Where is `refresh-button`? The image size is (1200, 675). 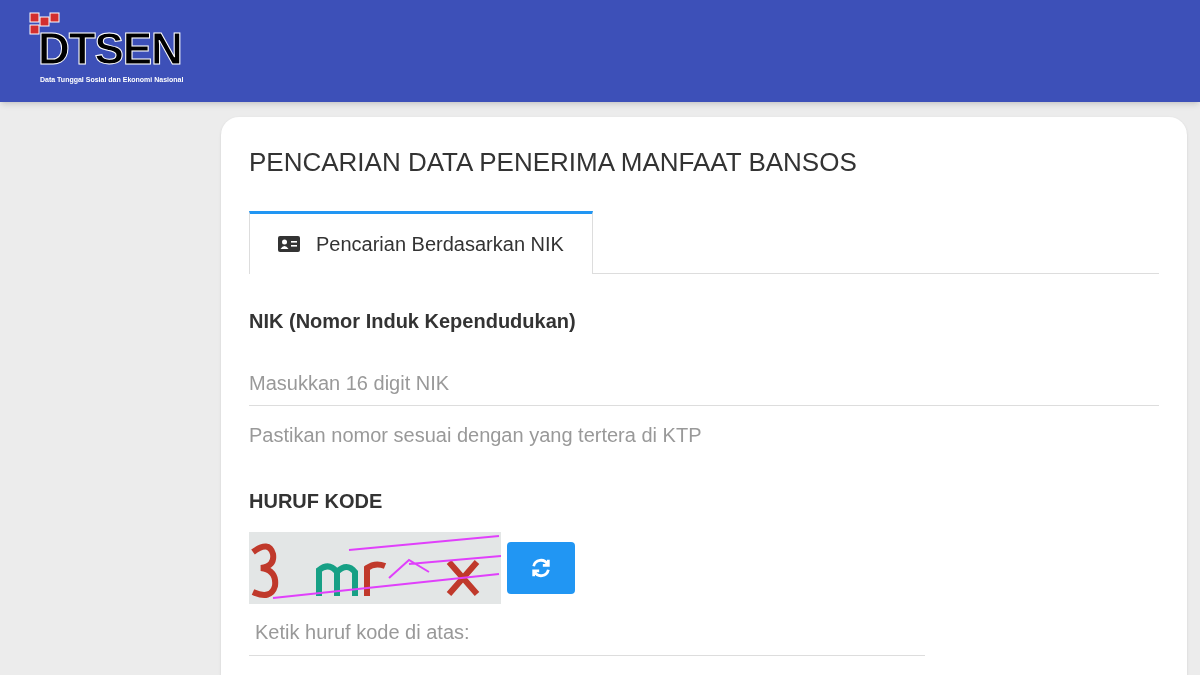 refresh-button is located at coordinates (541, 568).